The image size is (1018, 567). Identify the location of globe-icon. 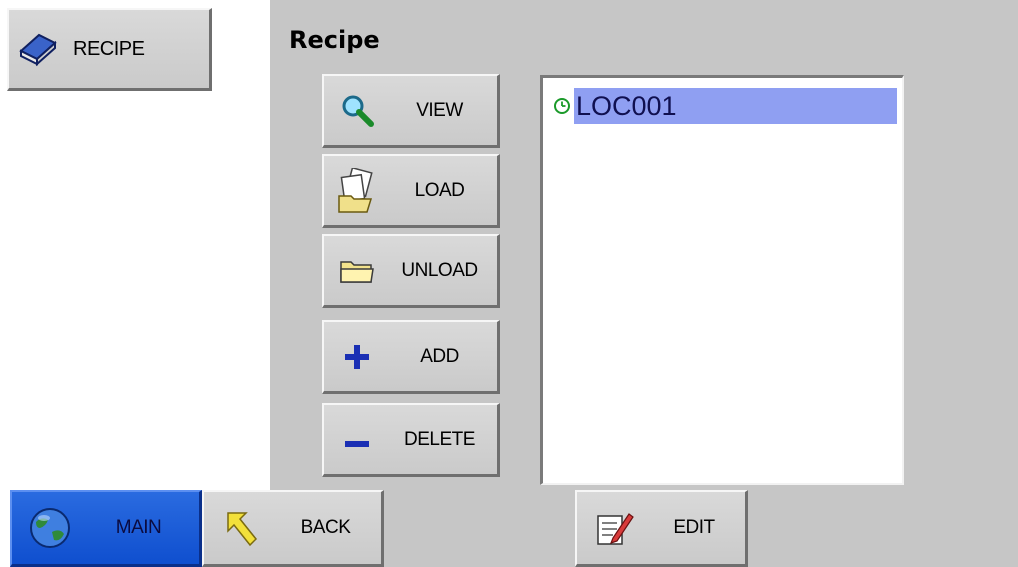
(50, 528).